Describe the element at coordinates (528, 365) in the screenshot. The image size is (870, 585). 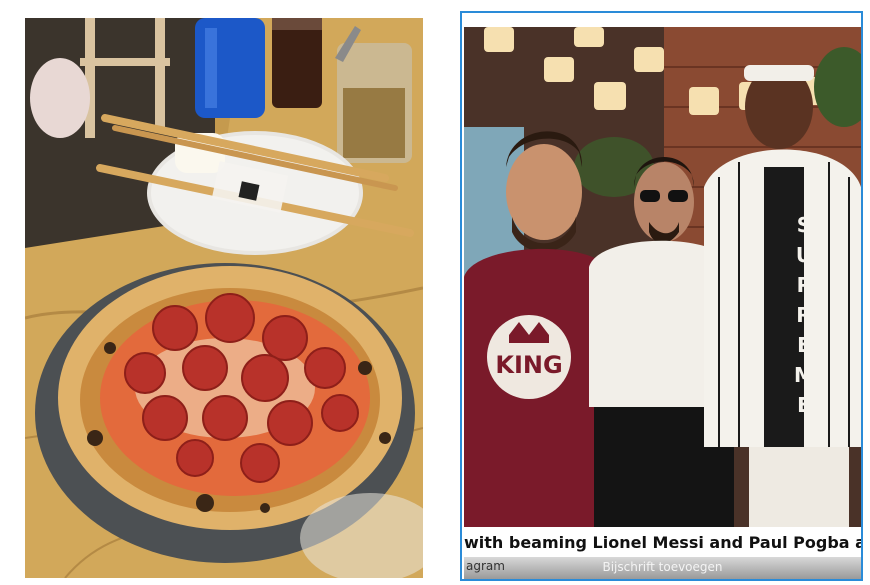
I see `shirt-king-text: KING` at that location.